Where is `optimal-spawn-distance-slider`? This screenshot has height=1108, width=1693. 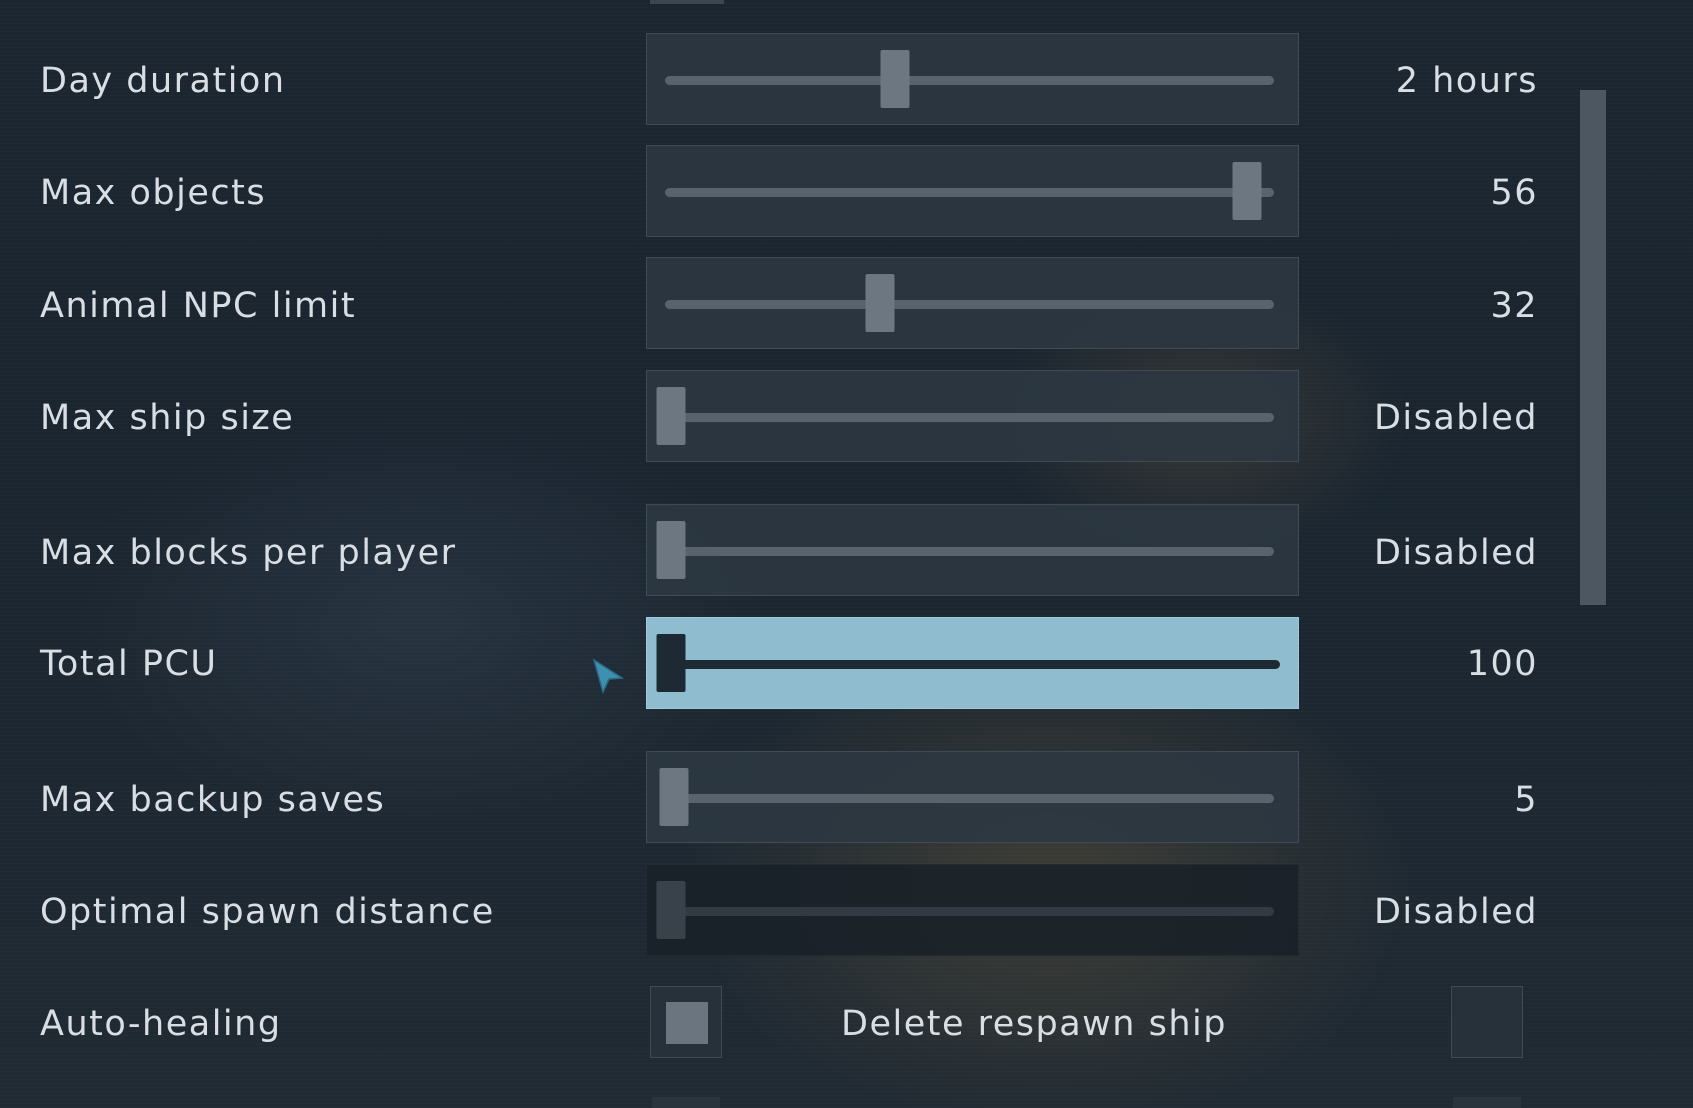 optimal-spawn-distance-slider is located at coordinates (972, 910).